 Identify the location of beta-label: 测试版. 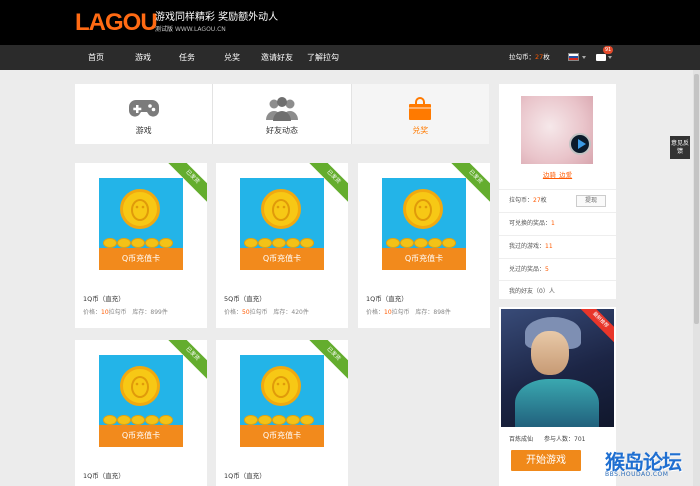
(164, 29).